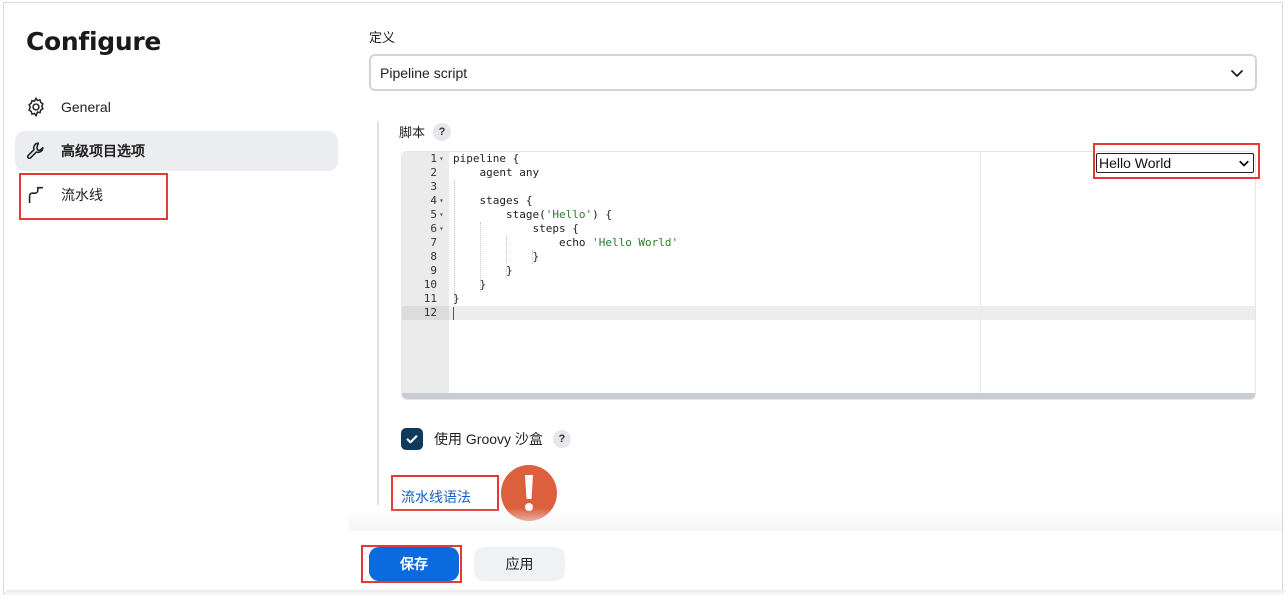  I want to click on code-line: 4 ▾ stages {, so click(828, 201).